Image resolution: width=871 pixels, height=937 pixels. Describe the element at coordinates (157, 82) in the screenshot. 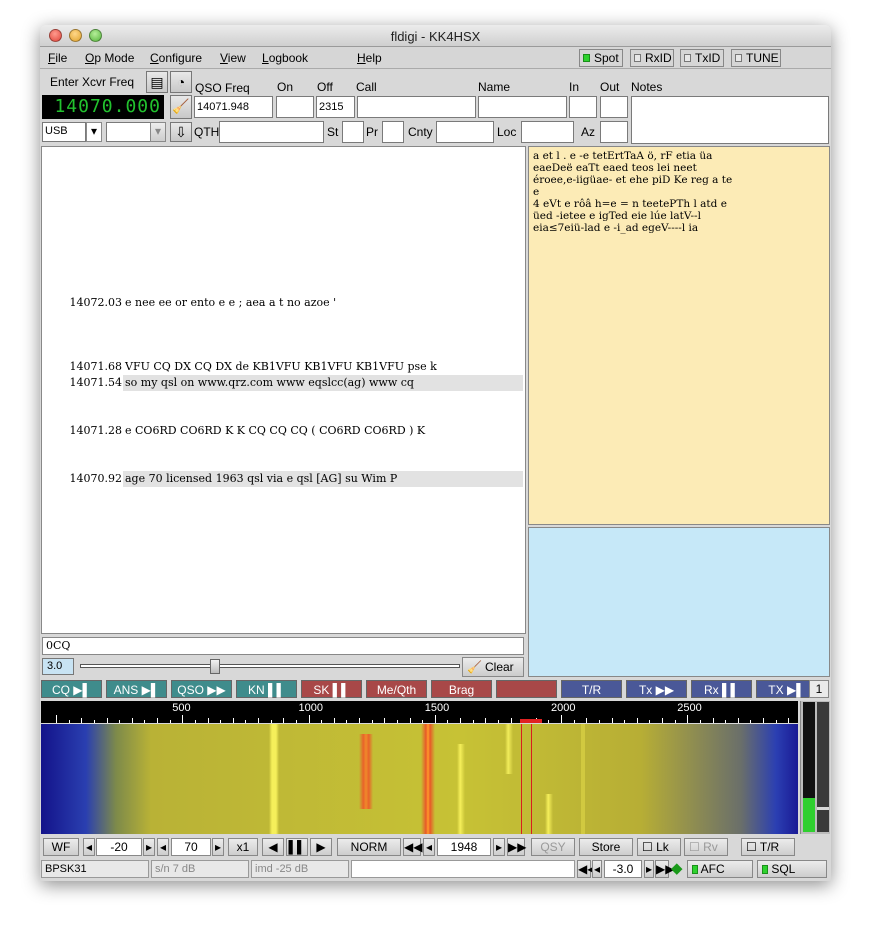

I see `rig-control-icon: ▤` at that location.